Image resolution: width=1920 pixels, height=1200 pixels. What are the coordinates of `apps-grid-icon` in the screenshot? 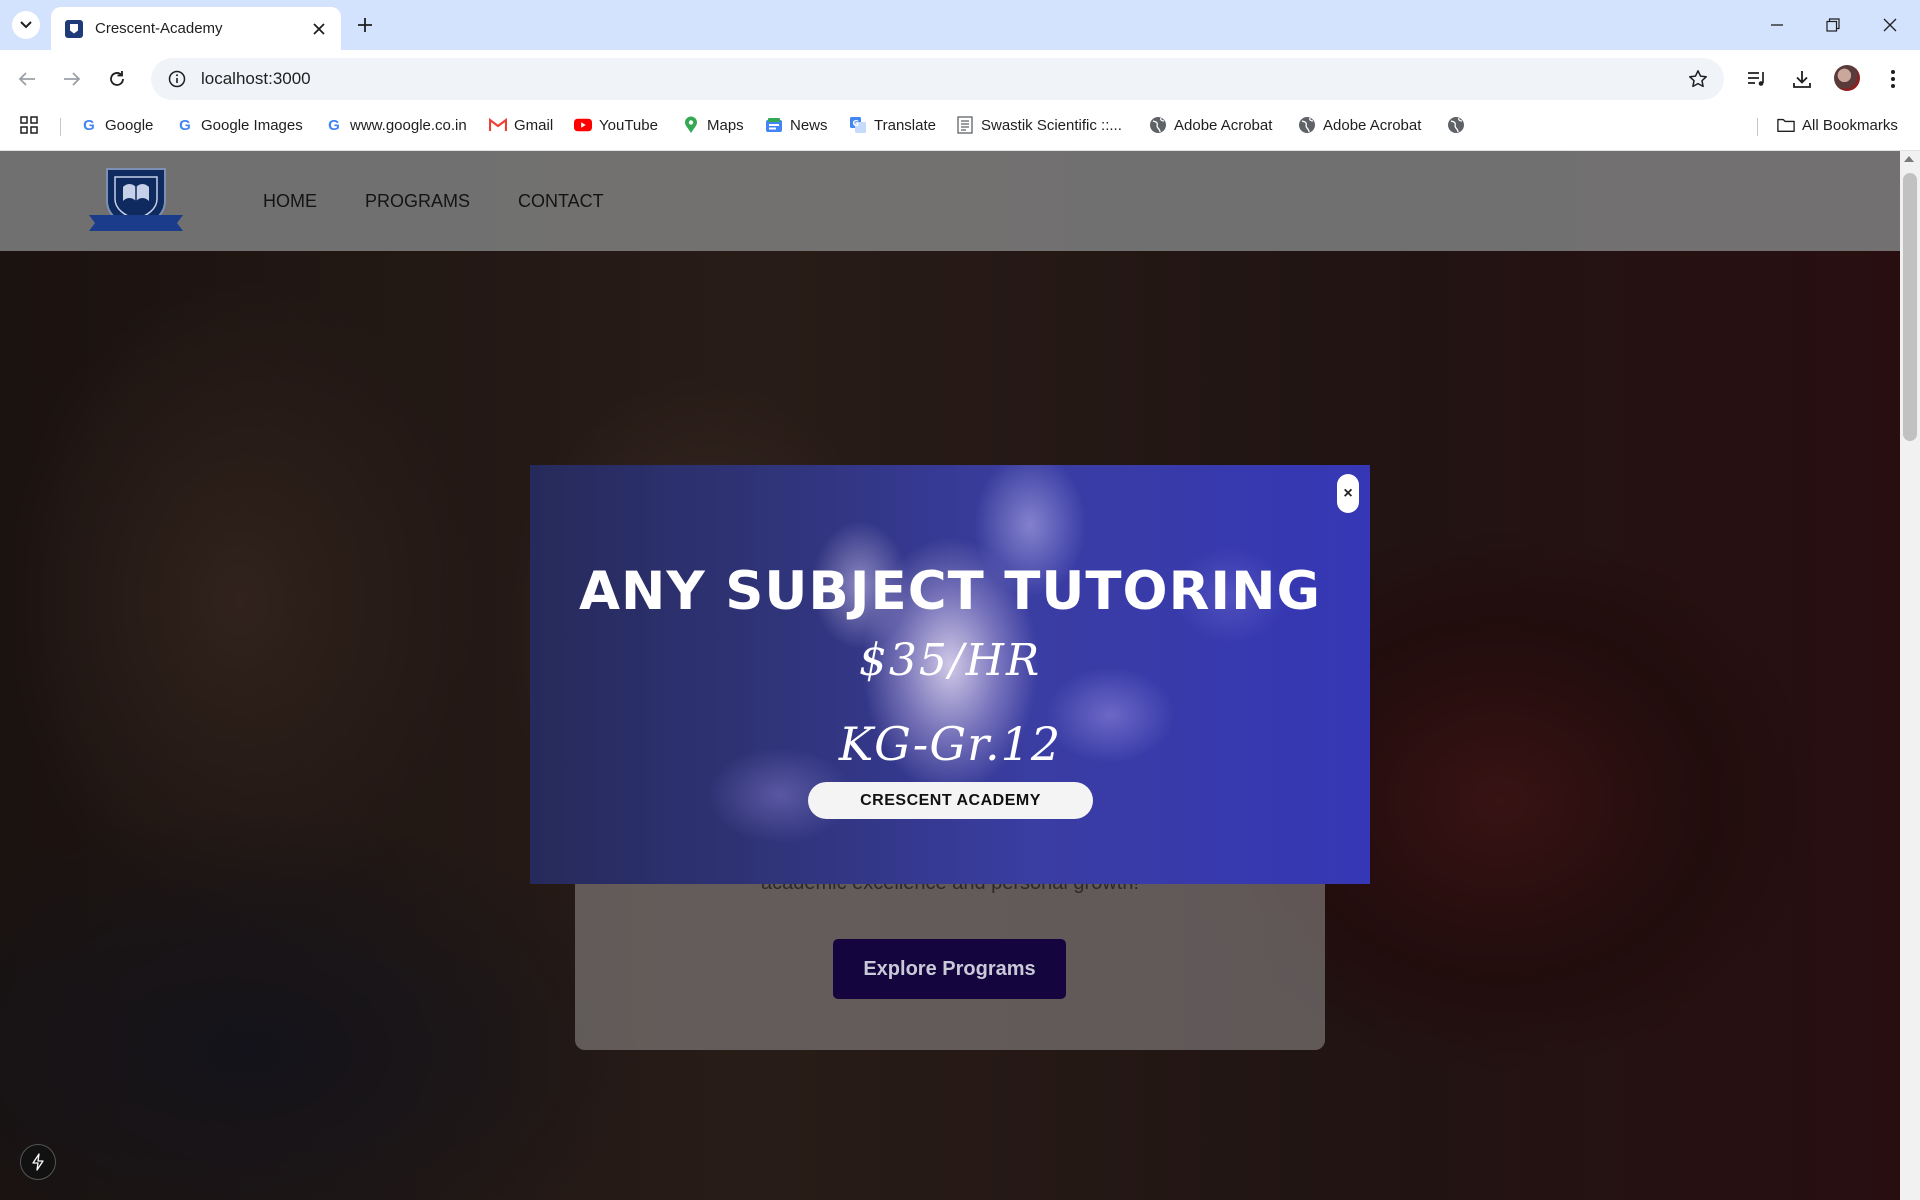 It's located at (29, 125).